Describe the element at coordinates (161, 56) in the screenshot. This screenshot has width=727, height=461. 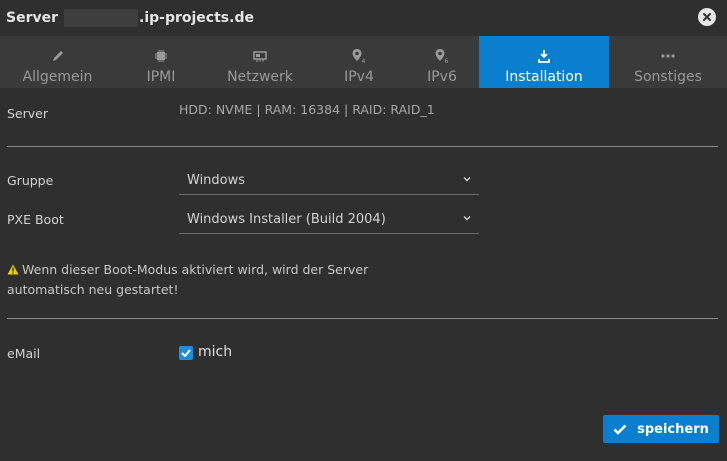
I see `chip-icon` at that location.